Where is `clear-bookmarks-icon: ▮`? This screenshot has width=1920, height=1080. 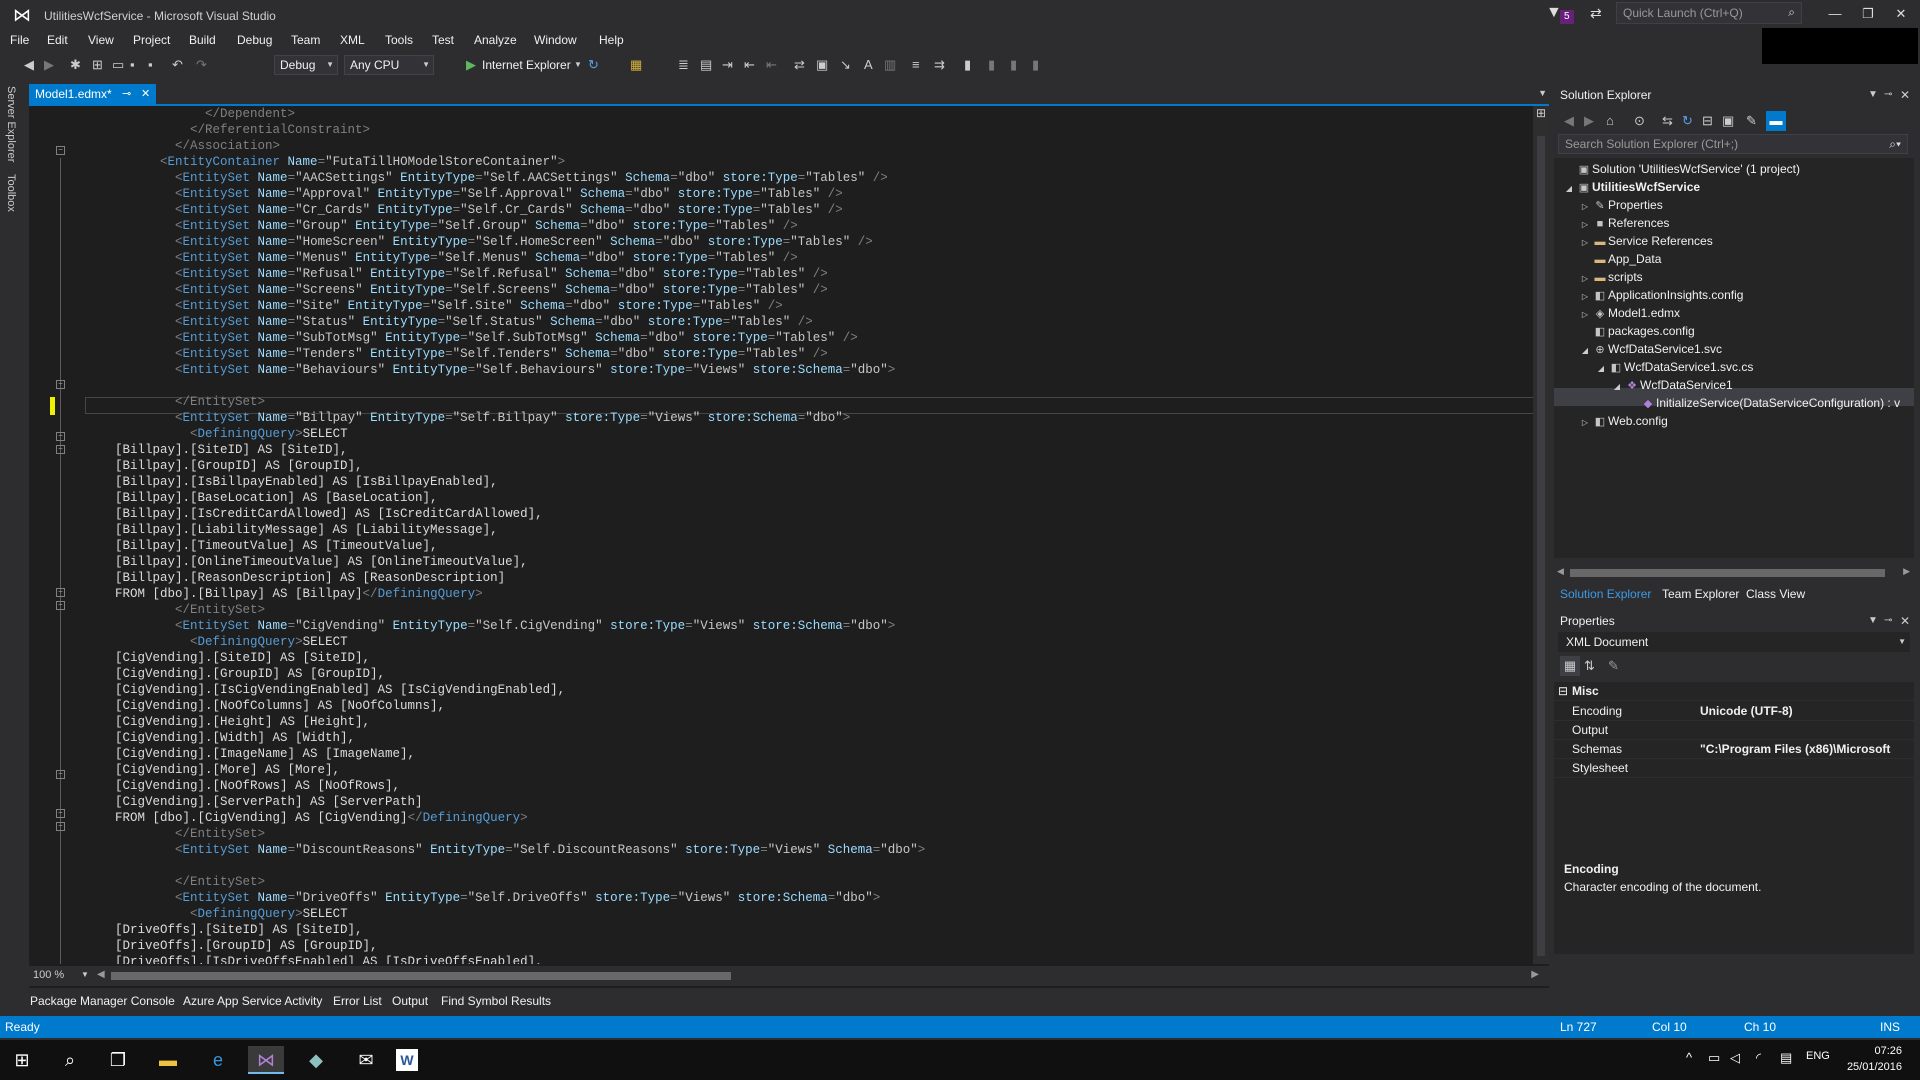
clear-bookmarks-icon: ▮ is located at coordinates (1035, 65).